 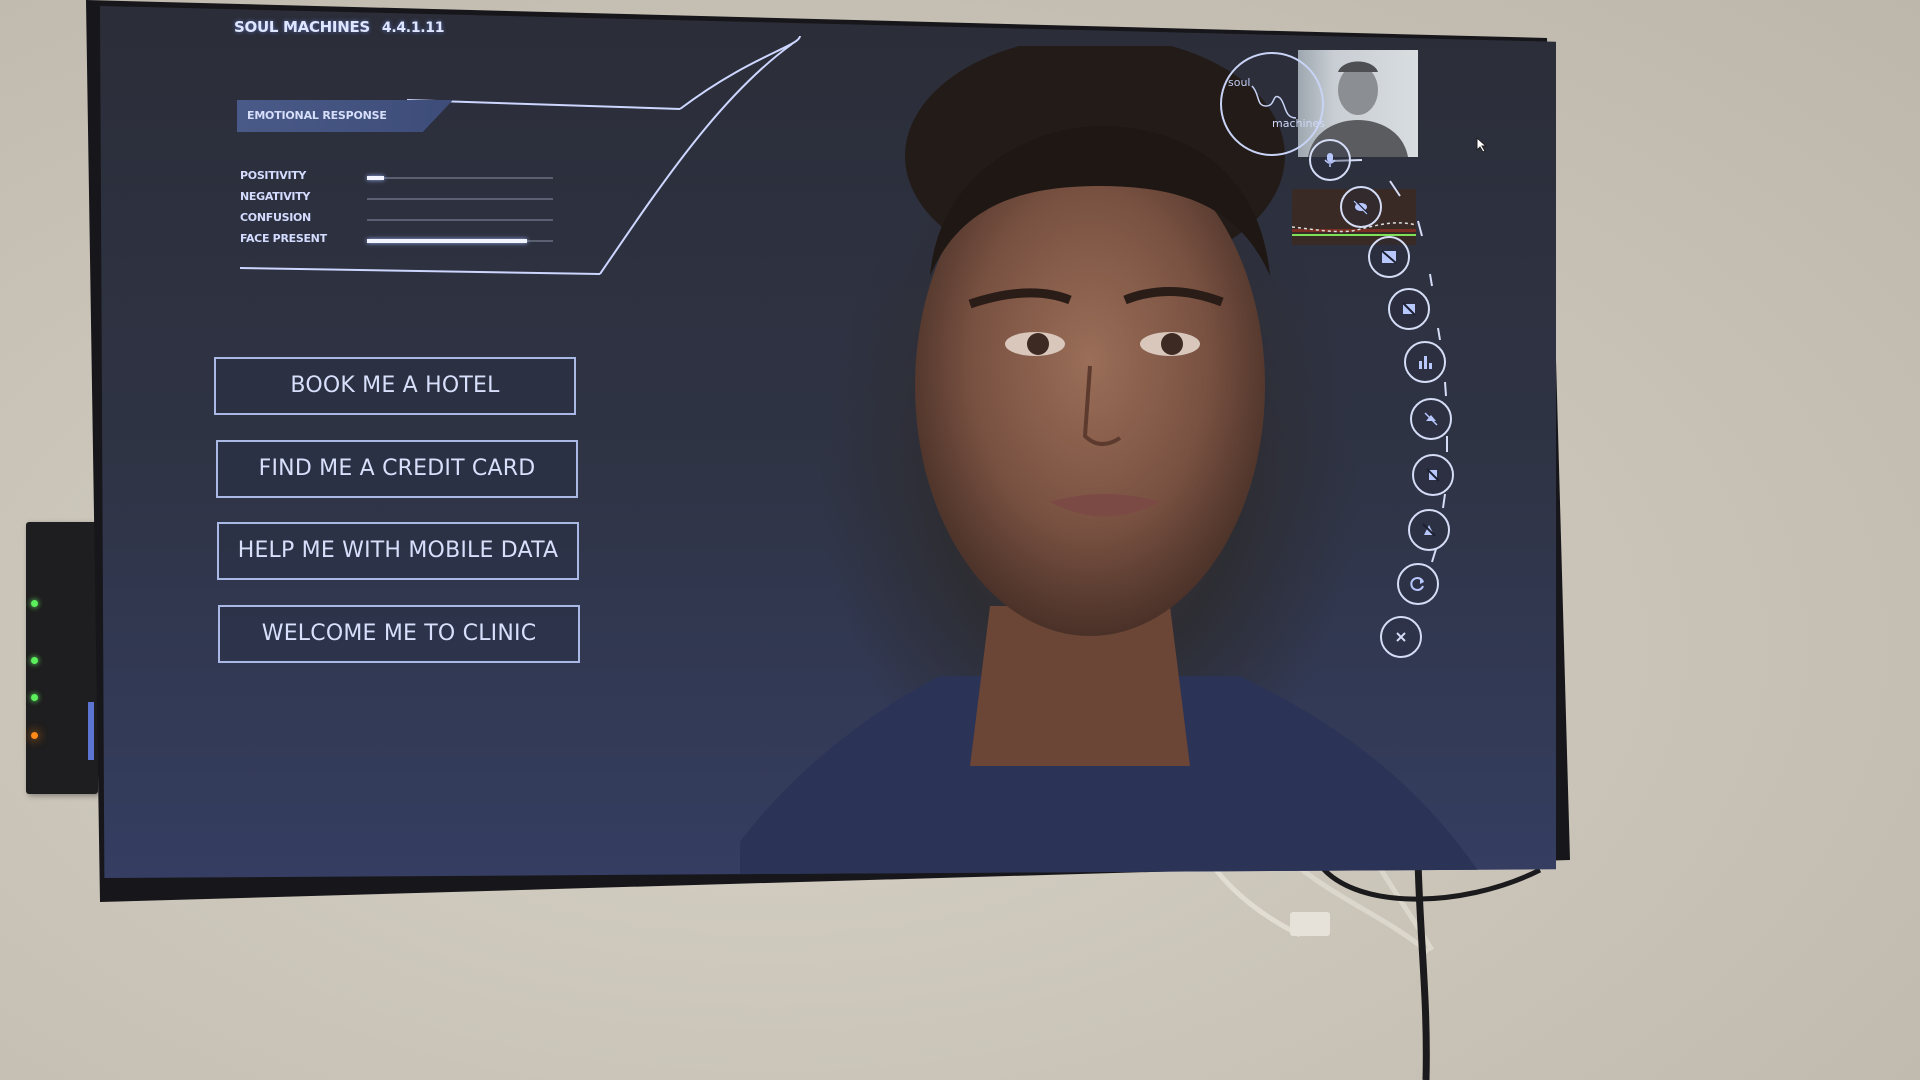 What do you see at coordinates (1239, 82) in the screenshot?
I see `logo-text-soul: soul` at bounding box center [1239, 82].